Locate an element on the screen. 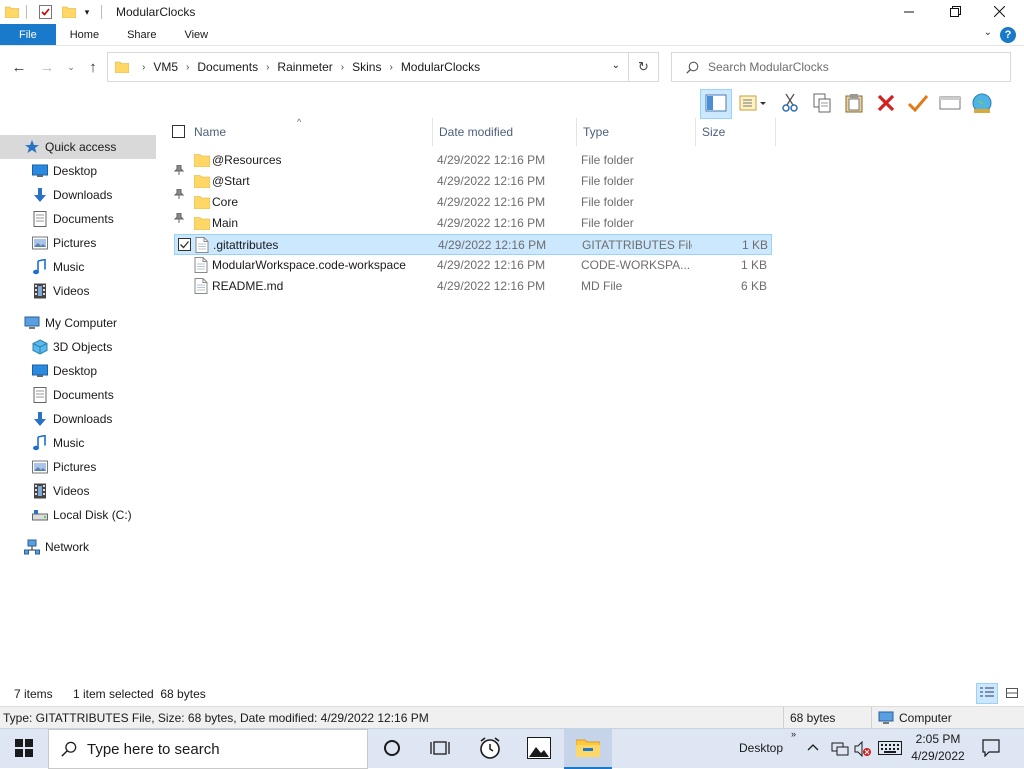 The width and height of the screenshot is (1024, 769). column-type: Type is located at coordinates (636, 132).